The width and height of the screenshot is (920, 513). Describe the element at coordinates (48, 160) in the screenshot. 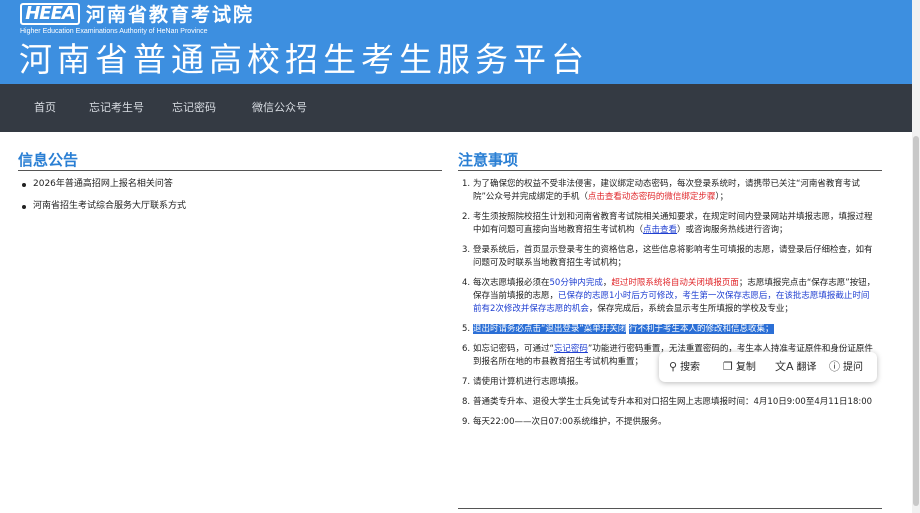

I see `announcements-title: 信息公告` at that location.